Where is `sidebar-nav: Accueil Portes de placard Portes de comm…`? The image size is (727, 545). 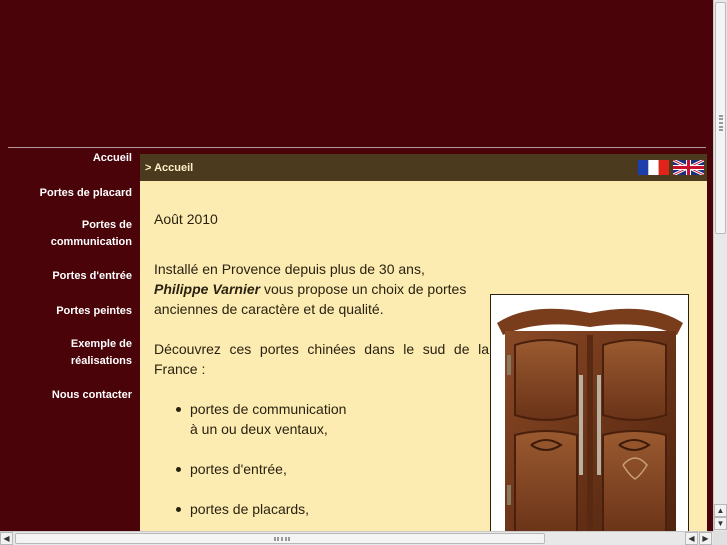
sidebar-nav: Accueil Portes de placard Portes de comm… is located at coordinates (74, 277).